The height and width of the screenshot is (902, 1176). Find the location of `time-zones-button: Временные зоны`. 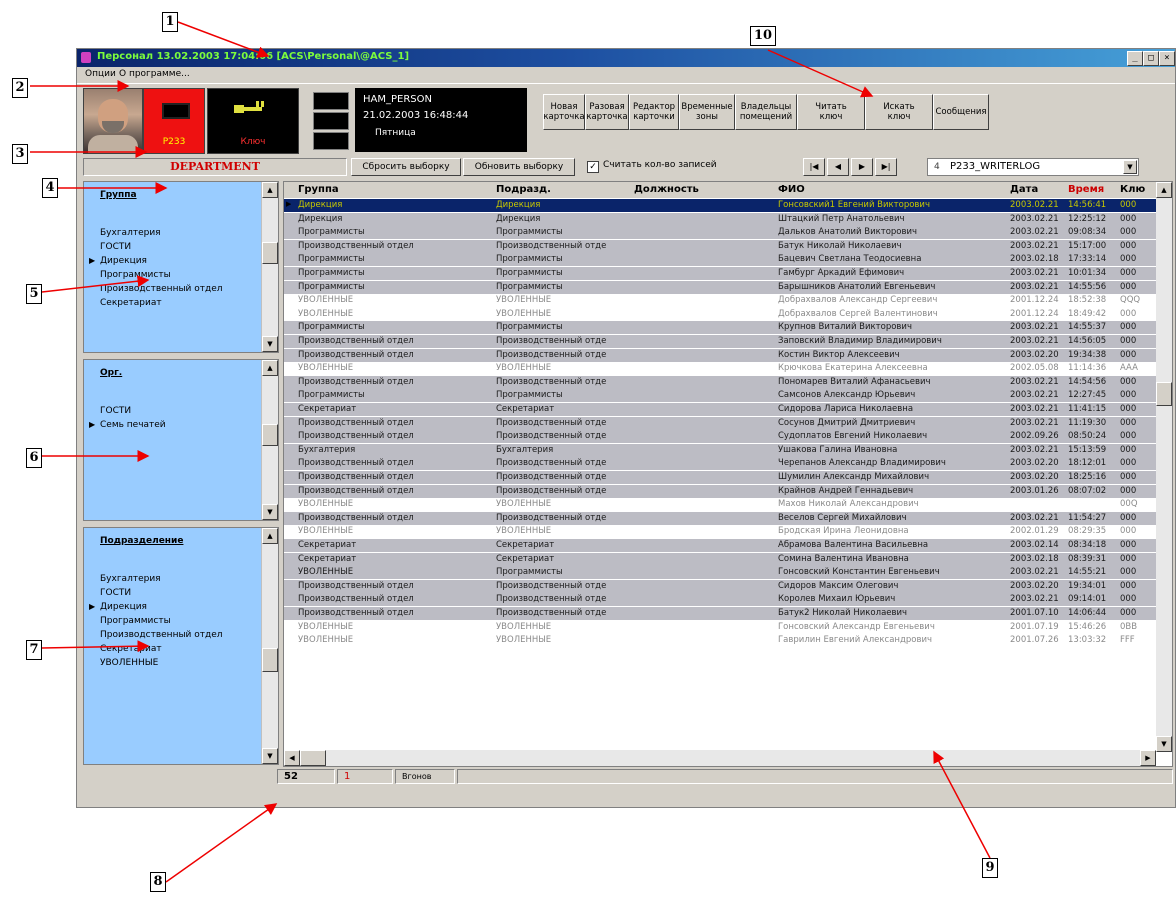

time-zones-button: Временные зоны is located at coordinates (707, 112).